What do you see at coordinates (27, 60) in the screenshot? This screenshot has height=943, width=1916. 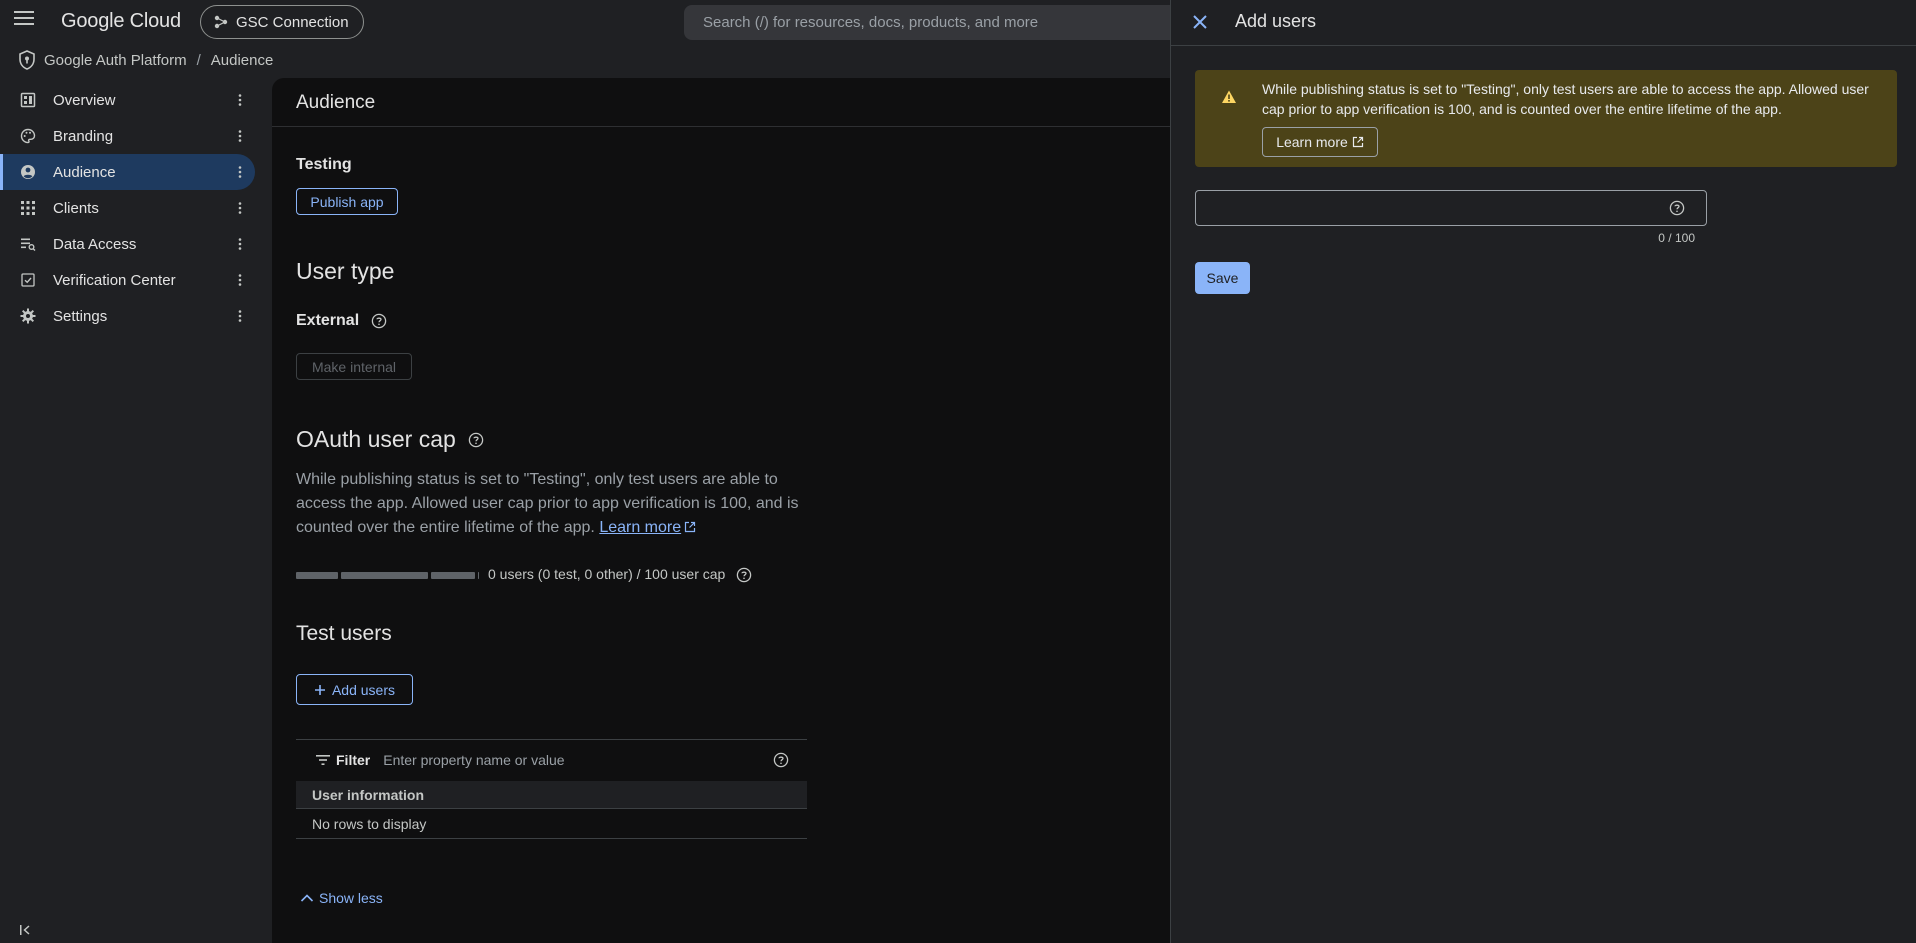 I see `shield-icon` at bounding box center [27, 60].